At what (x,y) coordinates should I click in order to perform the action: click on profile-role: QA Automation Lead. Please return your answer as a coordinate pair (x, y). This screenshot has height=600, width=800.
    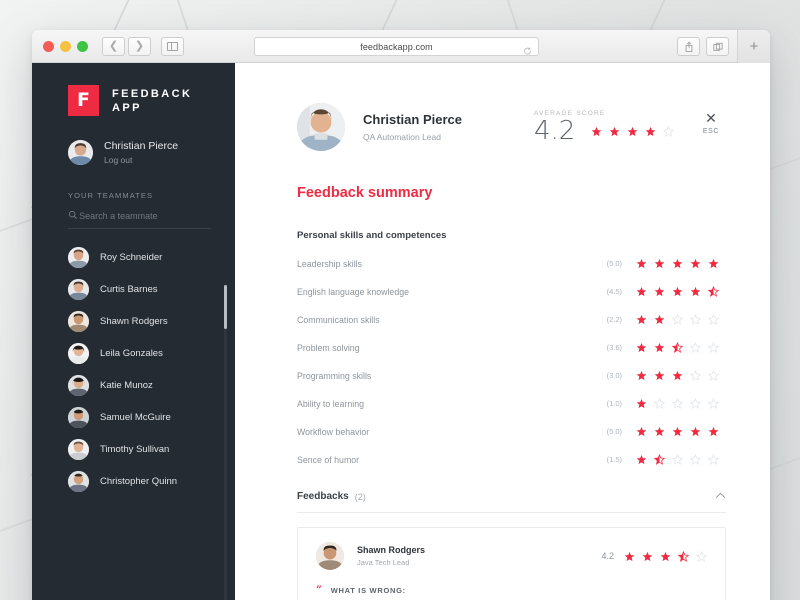
    Looking at the image, I should click on (402, 137).